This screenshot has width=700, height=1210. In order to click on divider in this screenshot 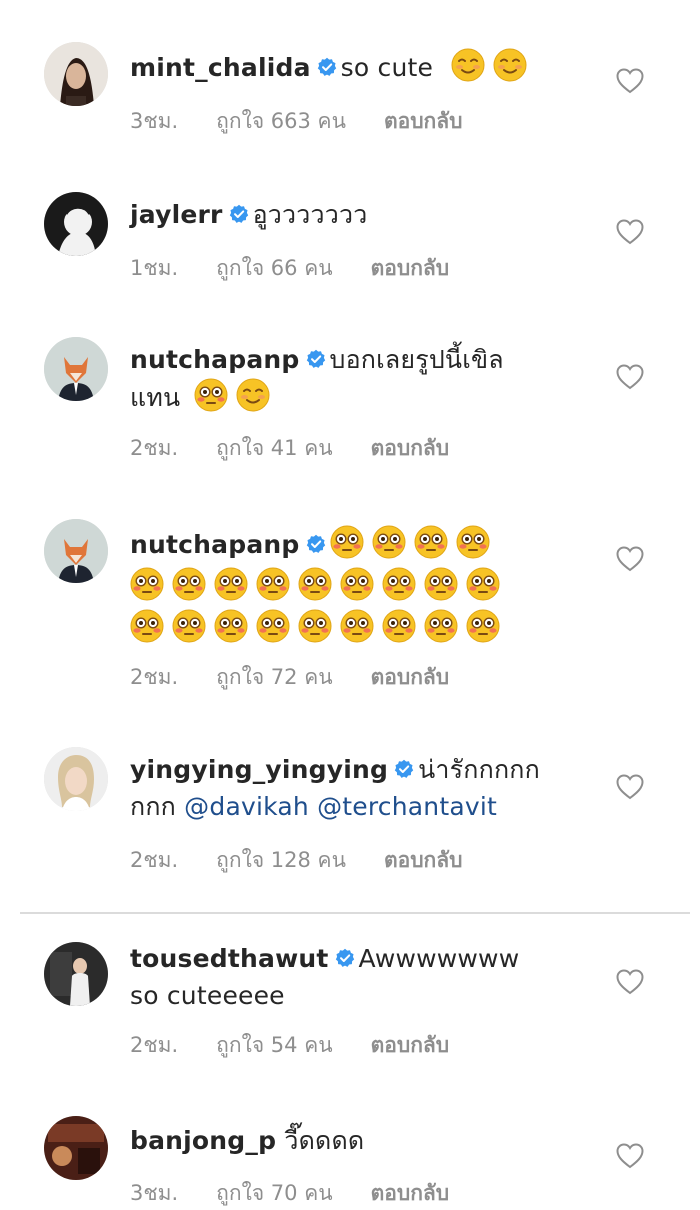, I will do `click(355, 913)`.